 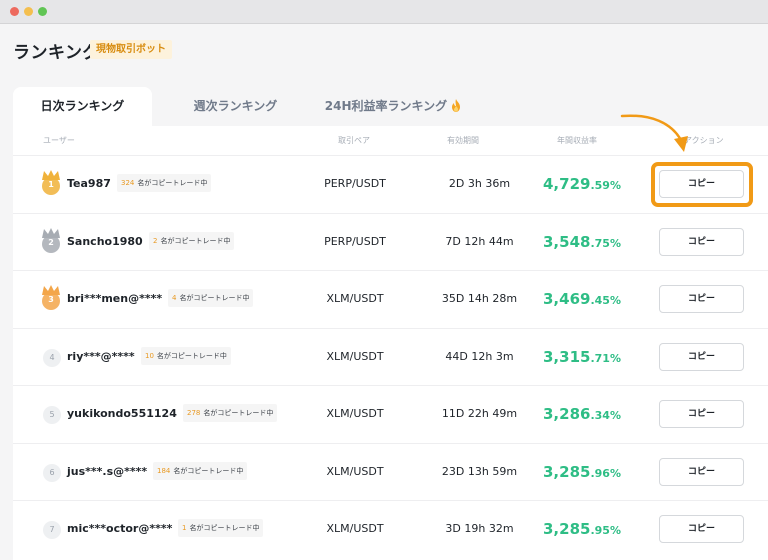 I want to click on copier-count: 2, so click(x=155, y=240).